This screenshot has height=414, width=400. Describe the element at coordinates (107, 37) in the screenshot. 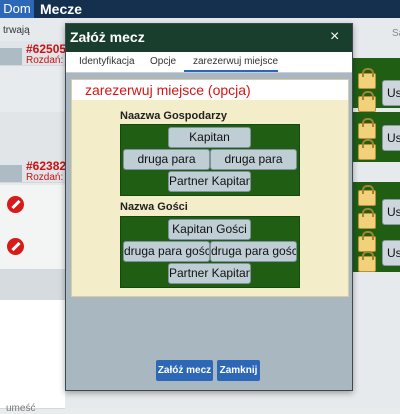

I see `dialog-title: Załóż mecz` at that location.